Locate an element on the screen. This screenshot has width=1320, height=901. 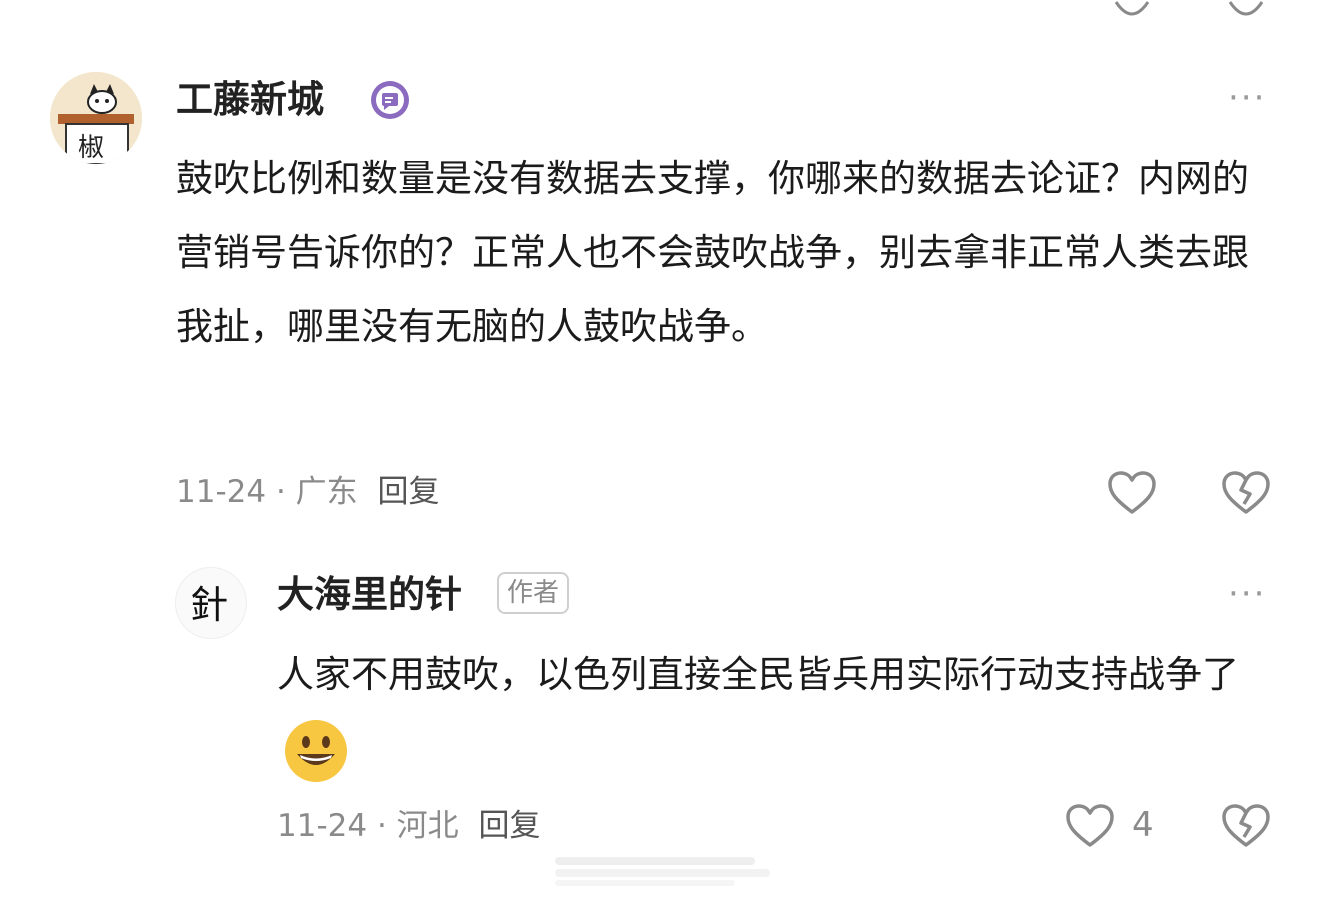
cat-avatar-icon: 椒 is located at coordinates (96, 118).